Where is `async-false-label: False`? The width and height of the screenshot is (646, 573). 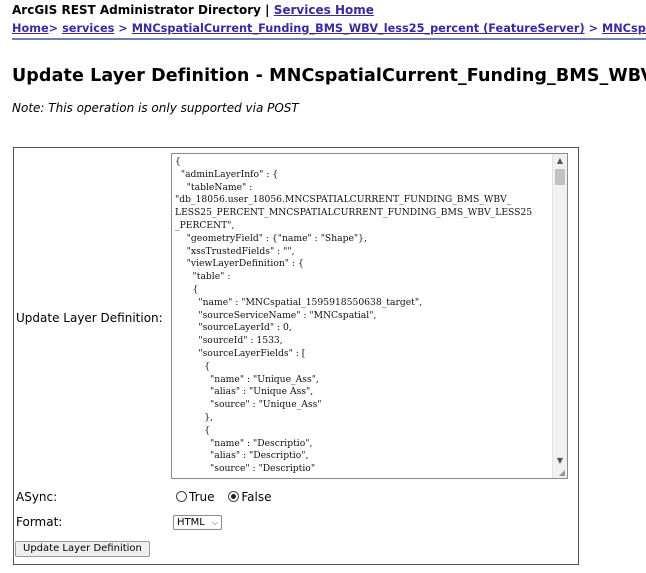
async-false-label: False is located at coordinates (256, 497).